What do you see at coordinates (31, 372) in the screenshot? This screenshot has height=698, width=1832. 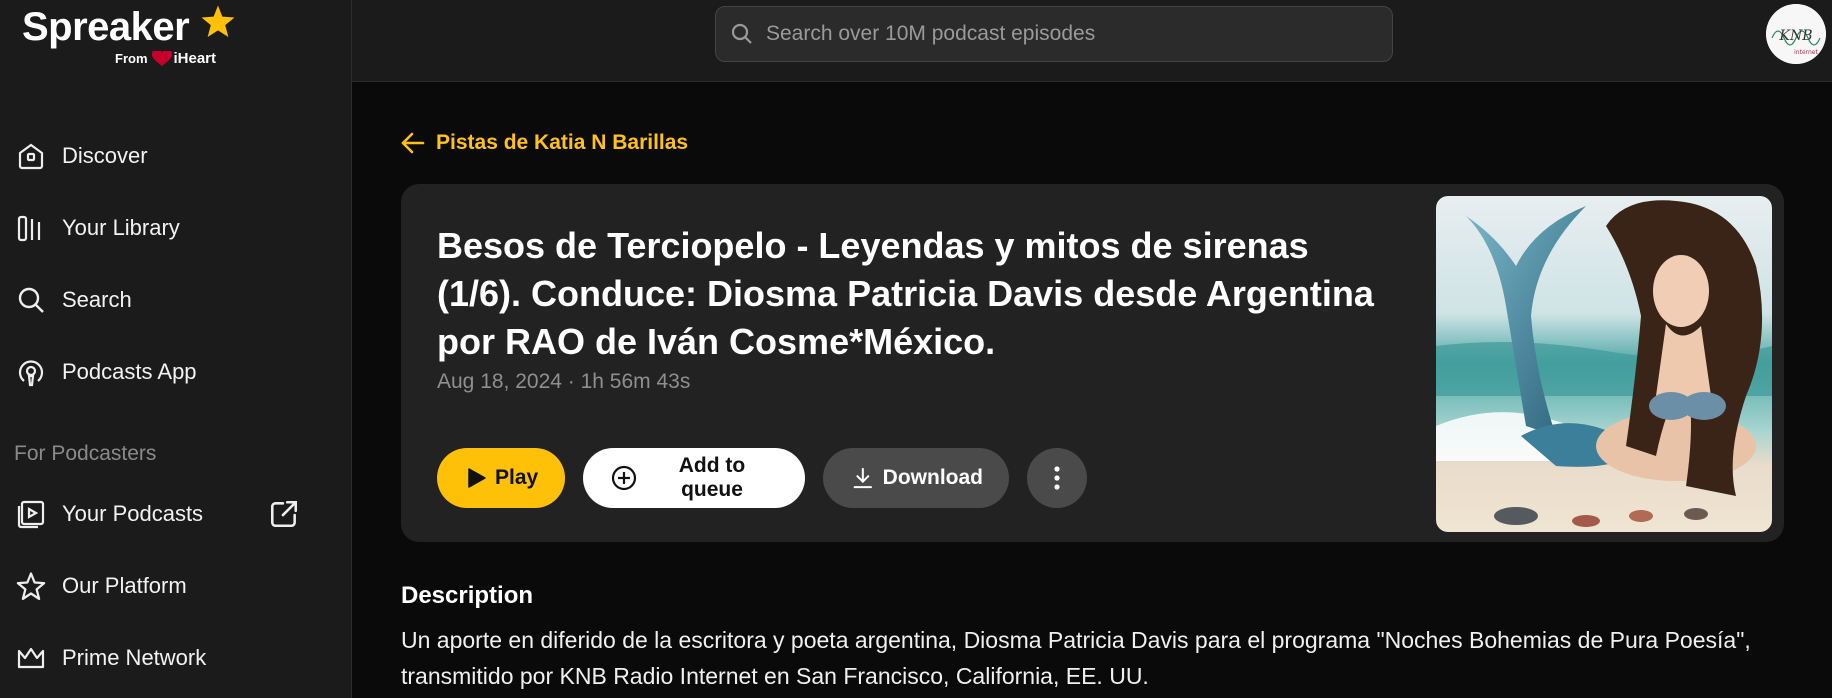 I see `podcast-icon` at bounding box center [31, 372].